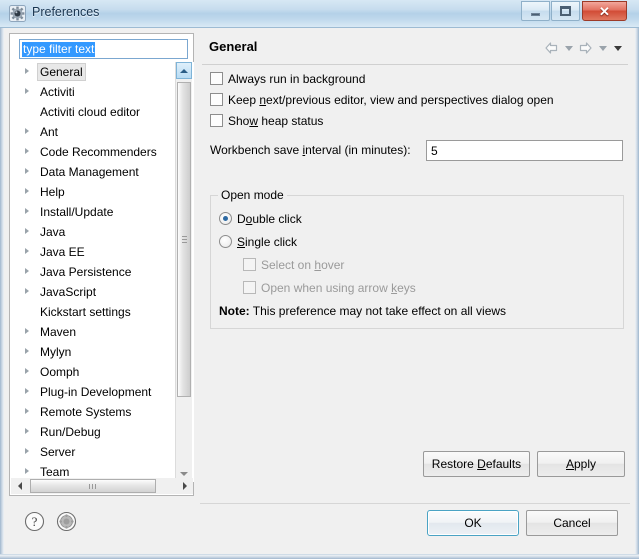  I want to click on filter-input-text: type filter text, so click(59, 49).